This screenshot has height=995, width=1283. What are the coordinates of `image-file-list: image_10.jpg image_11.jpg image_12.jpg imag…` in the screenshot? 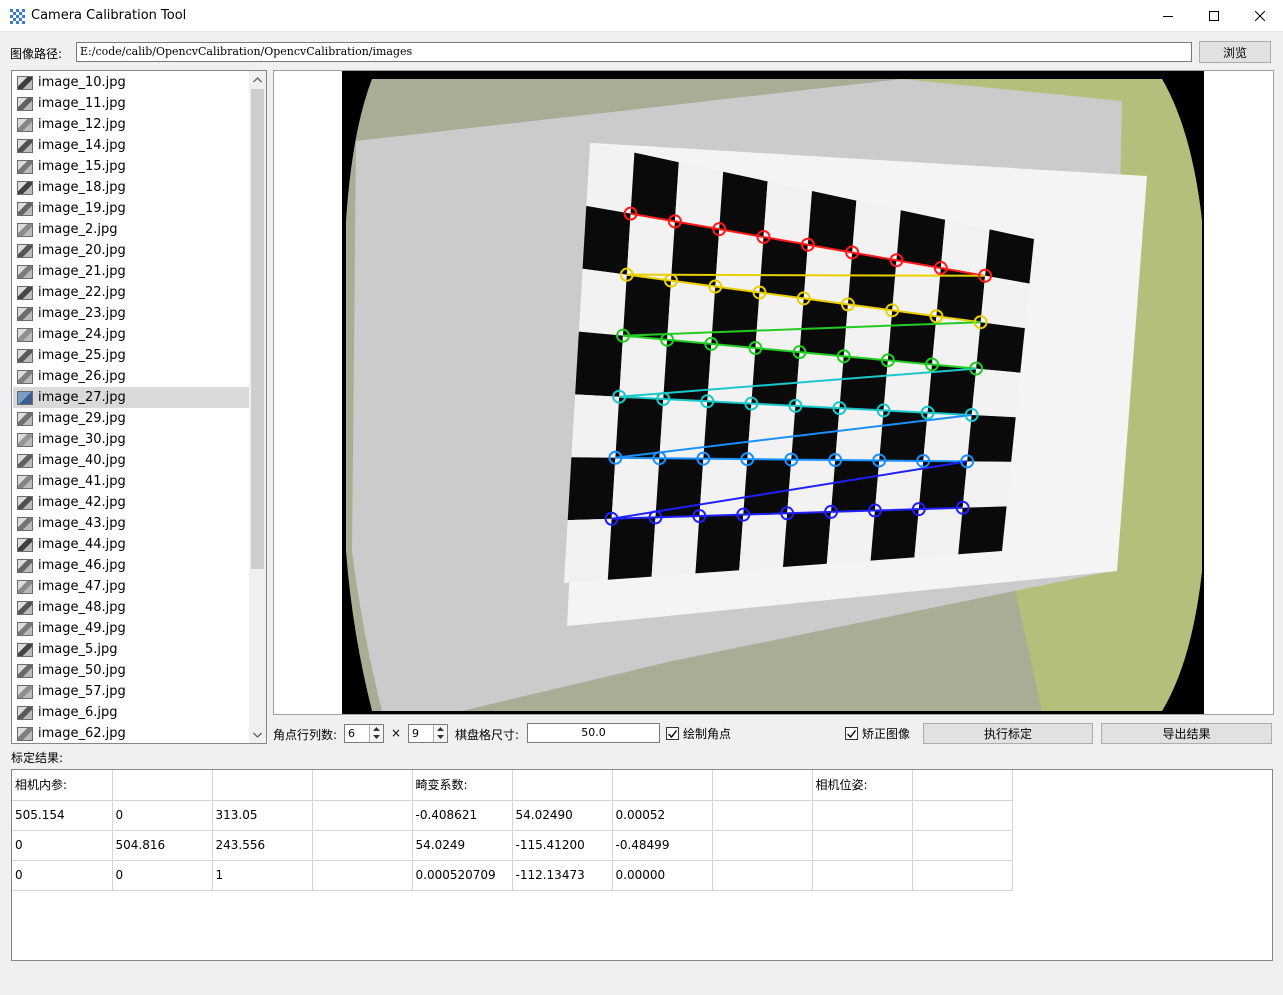 It's located at (139, 407).